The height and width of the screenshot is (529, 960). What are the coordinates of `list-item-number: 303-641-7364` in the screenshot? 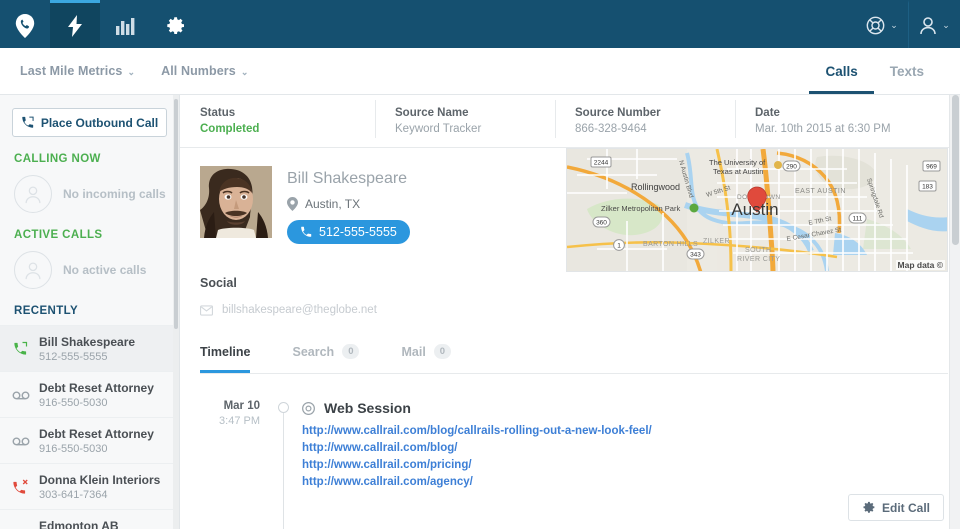 It's located at (73, 495).